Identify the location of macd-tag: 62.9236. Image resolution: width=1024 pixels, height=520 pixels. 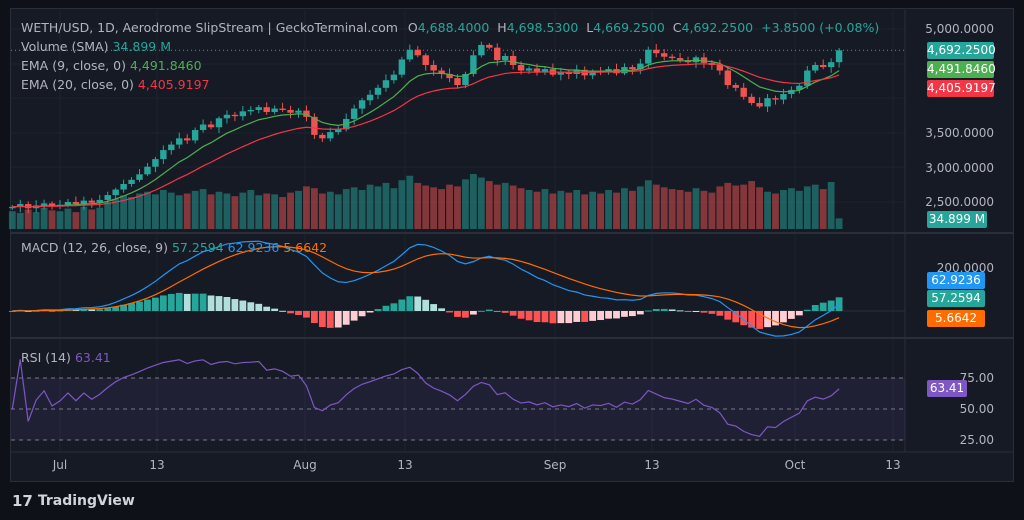
(956, 280).